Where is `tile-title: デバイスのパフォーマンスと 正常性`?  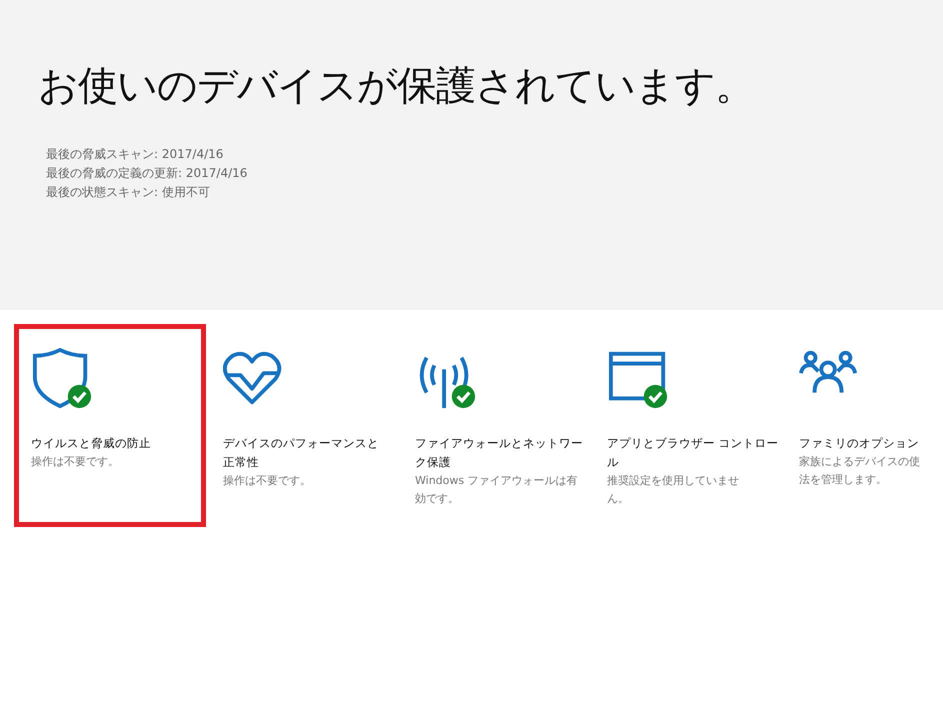 tile-title: デバイスのパフォーマンスと 正常性 is located at coordinates (301, 453).